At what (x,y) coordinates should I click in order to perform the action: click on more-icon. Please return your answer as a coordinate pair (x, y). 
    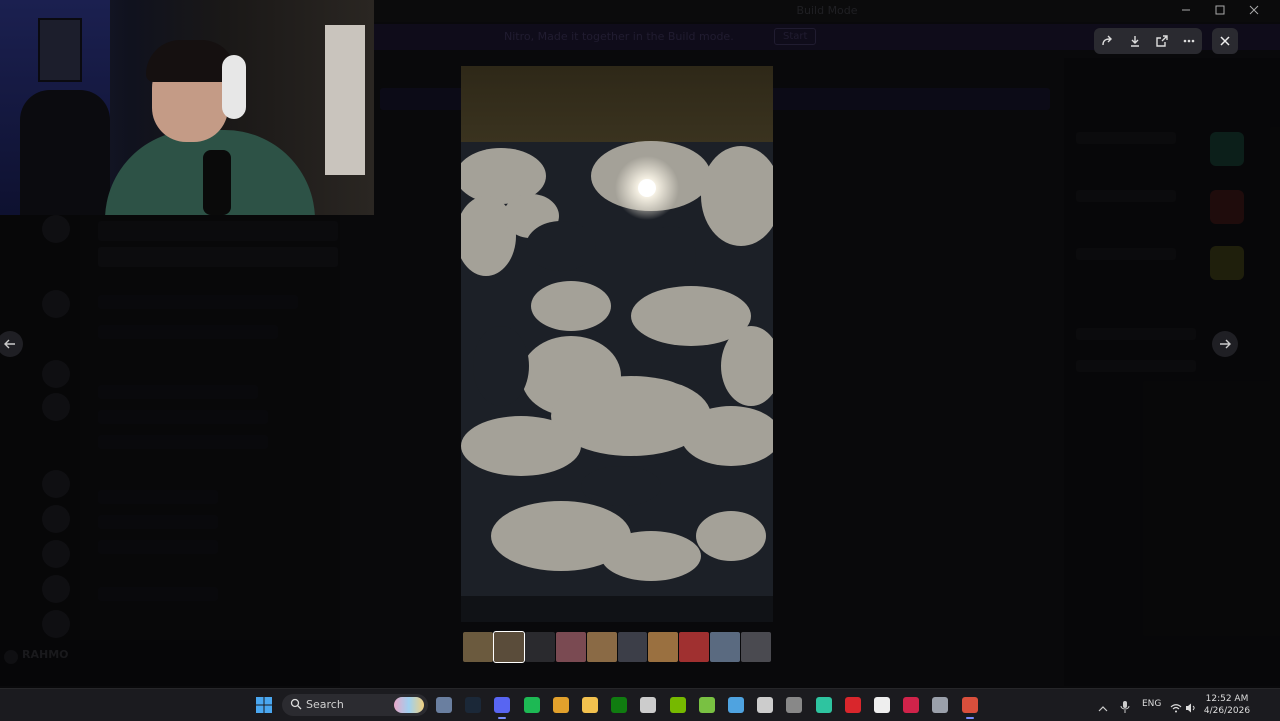
    Looking at the image, I should click on (1189, 41).